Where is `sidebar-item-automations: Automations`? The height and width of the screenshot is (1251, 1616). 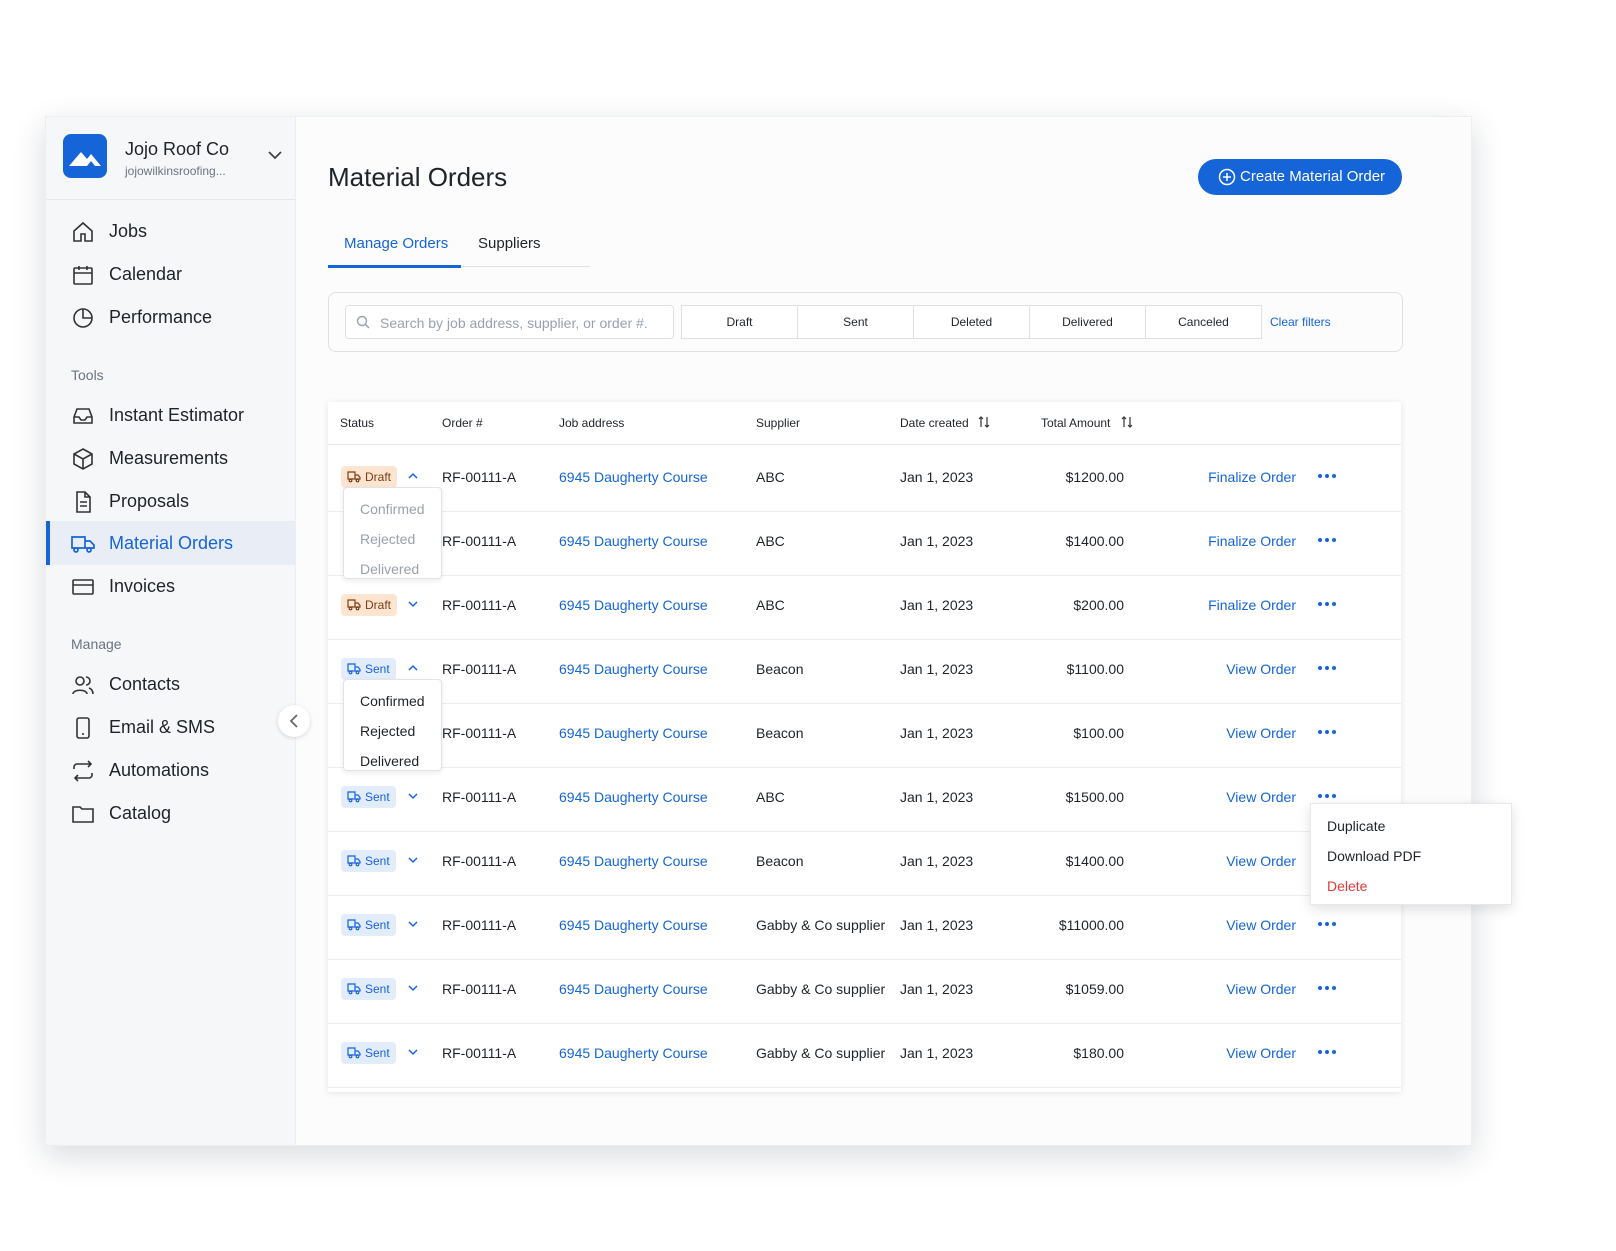
sidebar-item-automations: Automations is located at coordinates (170, 770).